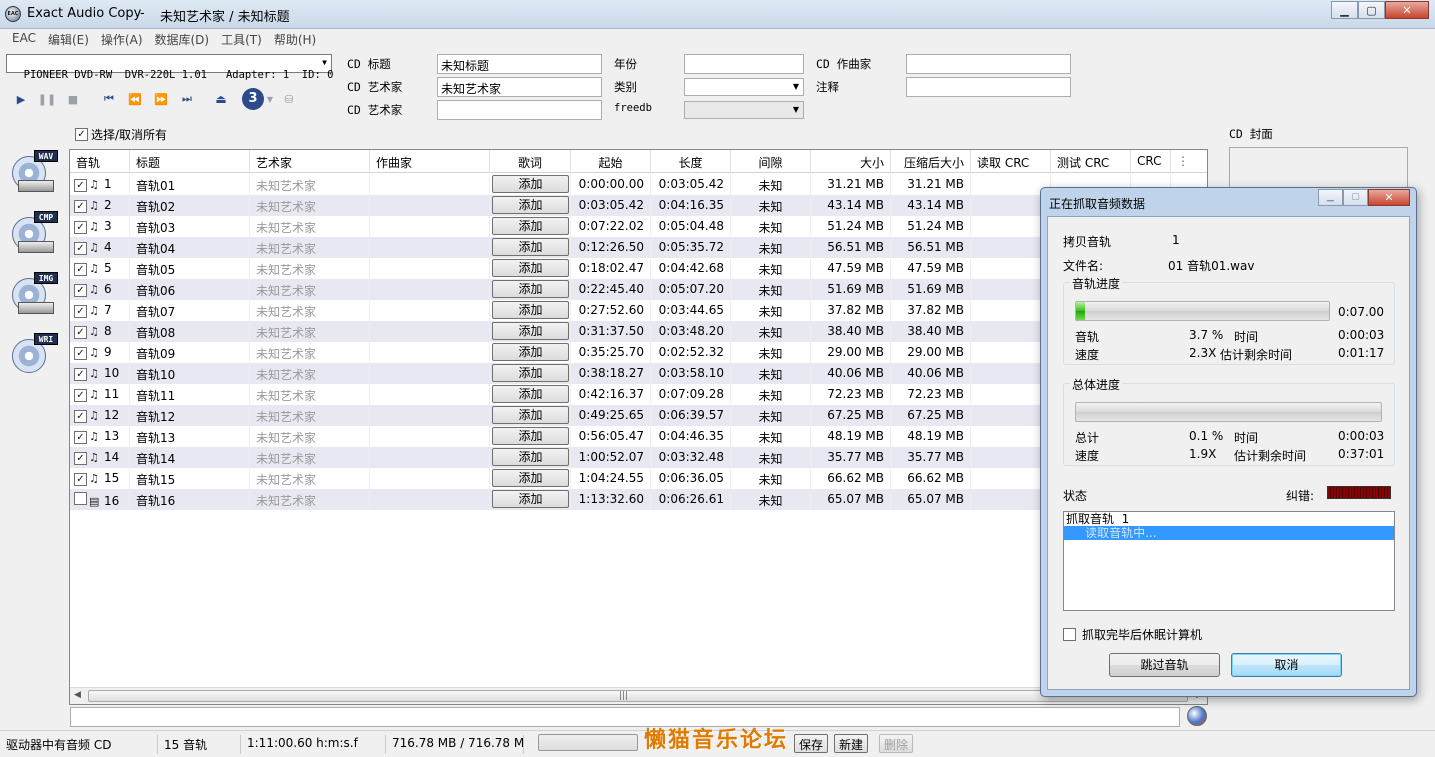 The width and height of the screenshot is (1435, 757). What do you see at coordinates (988, 64) in the screenshot?
I see `composer-field` at bounding box center [988, 64].